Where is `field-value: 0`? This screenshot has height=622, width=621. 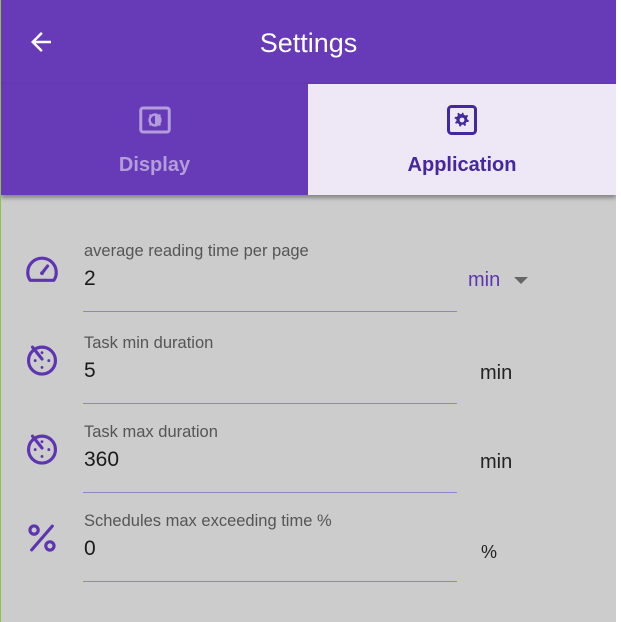 field-value: 0 is located at coordinates (90, 548).